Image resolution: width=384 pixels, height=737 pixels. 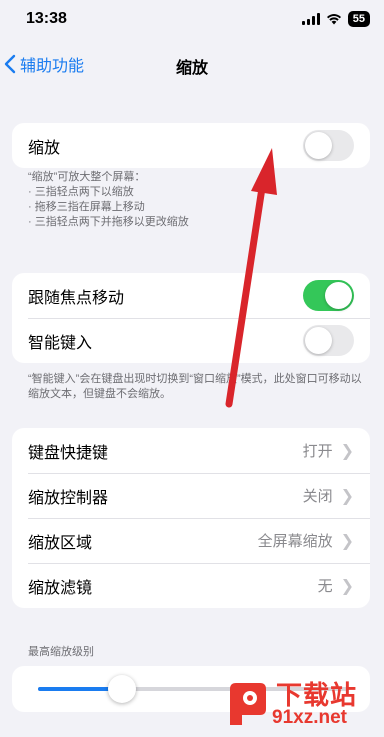 I want to click on wifi-icon, so click(x=333, y=19).